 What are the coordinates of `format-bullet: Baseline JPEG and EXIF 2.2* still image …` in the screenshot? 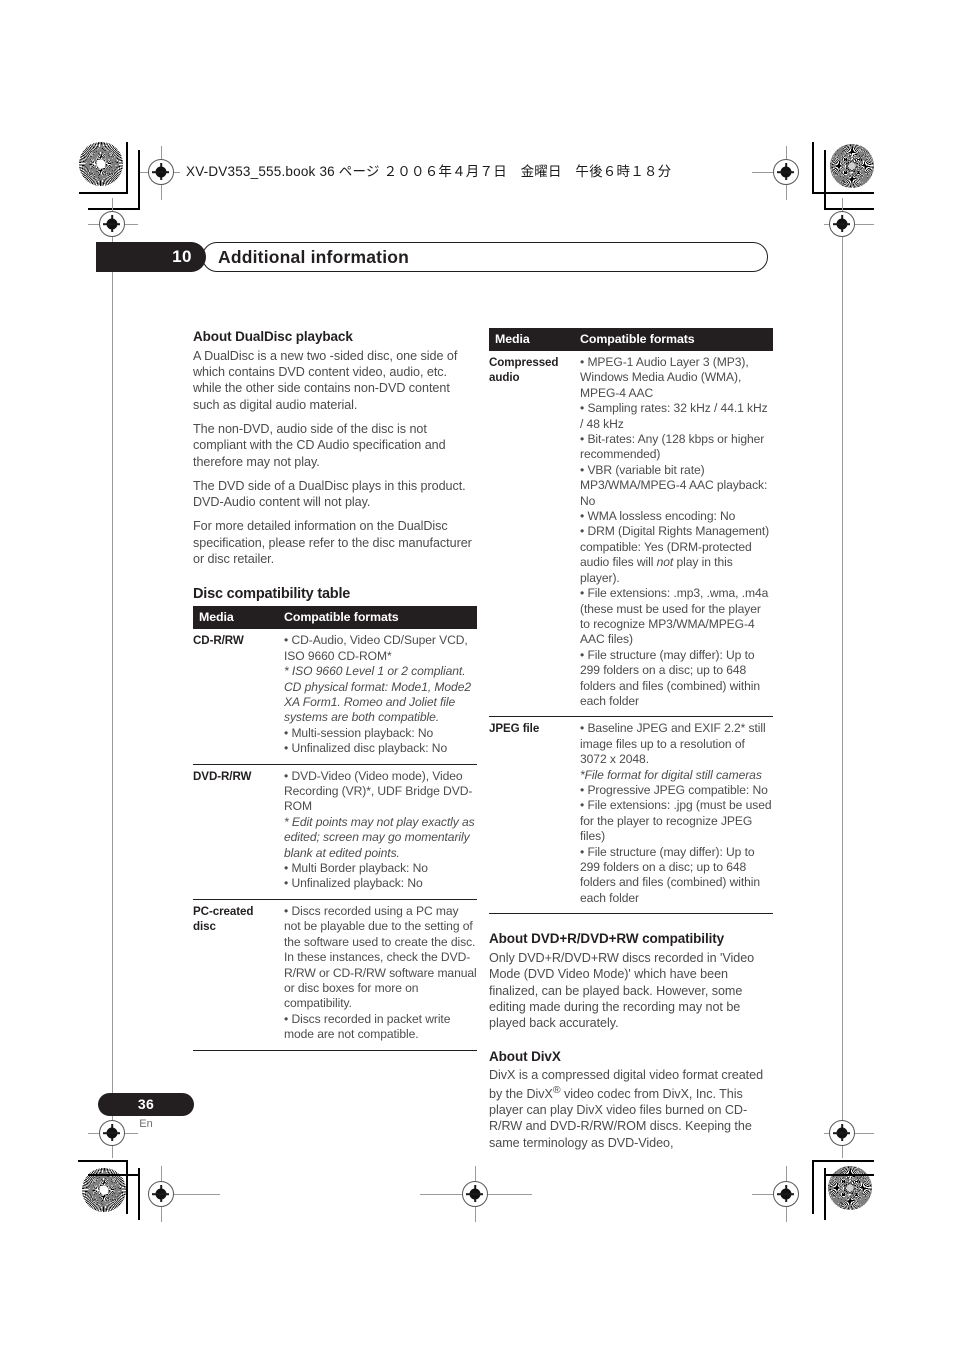 It's located at (676, 744).